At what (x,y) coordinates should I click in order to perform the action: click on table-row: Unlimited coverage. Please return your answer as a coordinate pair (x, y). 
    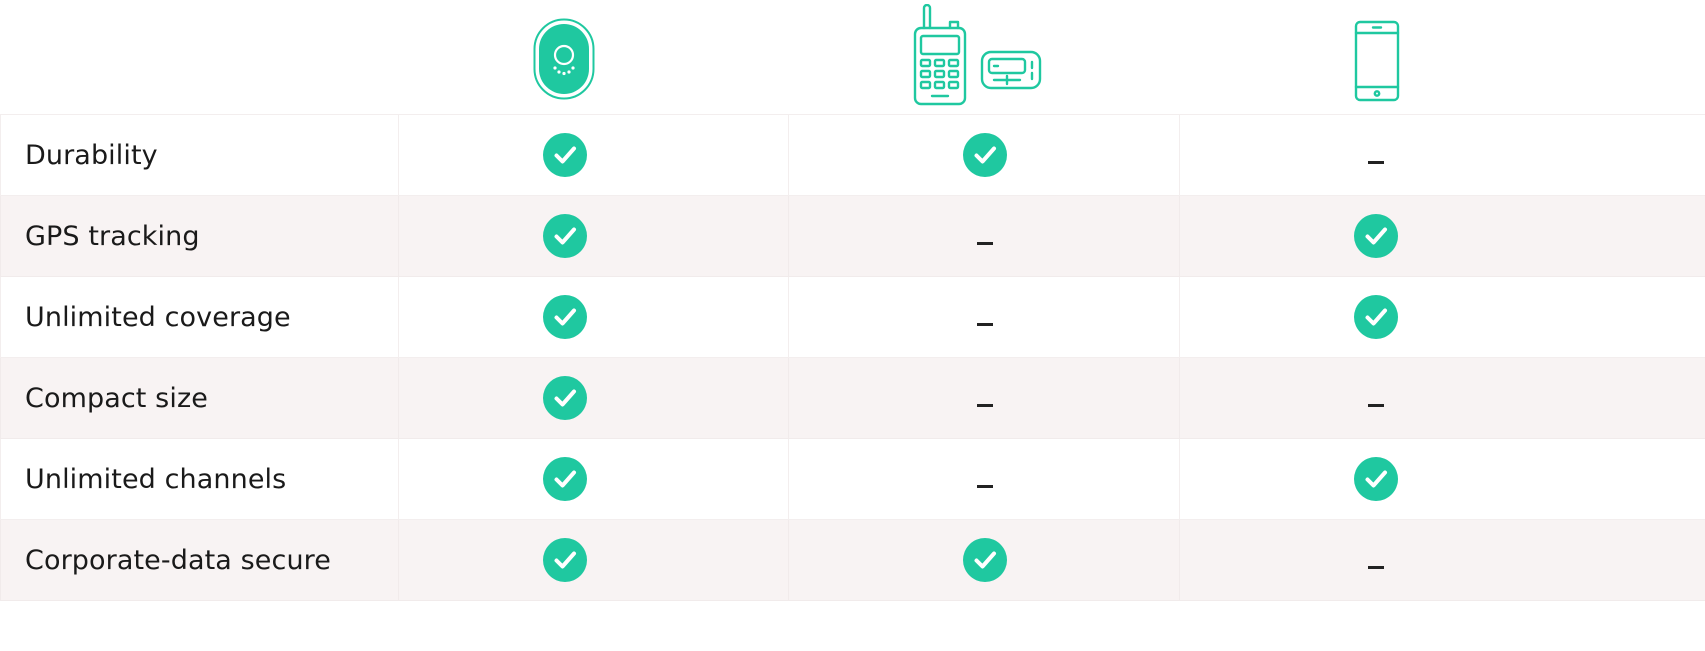
    Looking at the image, I should click on (852, 317).